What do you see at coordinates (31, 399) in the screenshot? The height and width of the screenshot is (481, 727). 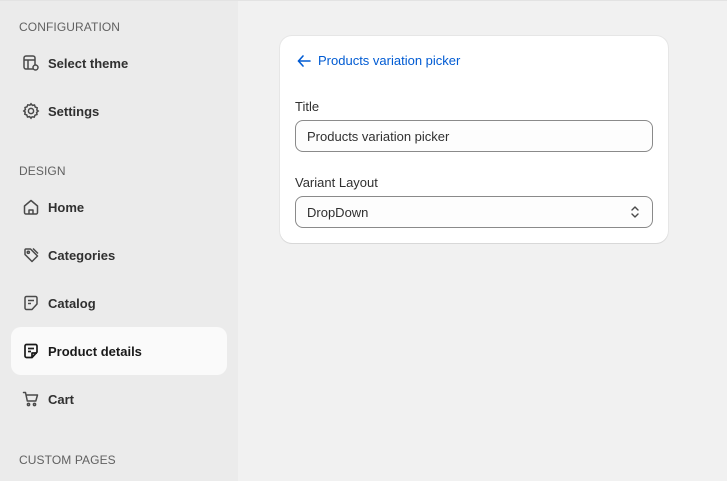 I see `cart-icon` at bounding box center [31, 399].